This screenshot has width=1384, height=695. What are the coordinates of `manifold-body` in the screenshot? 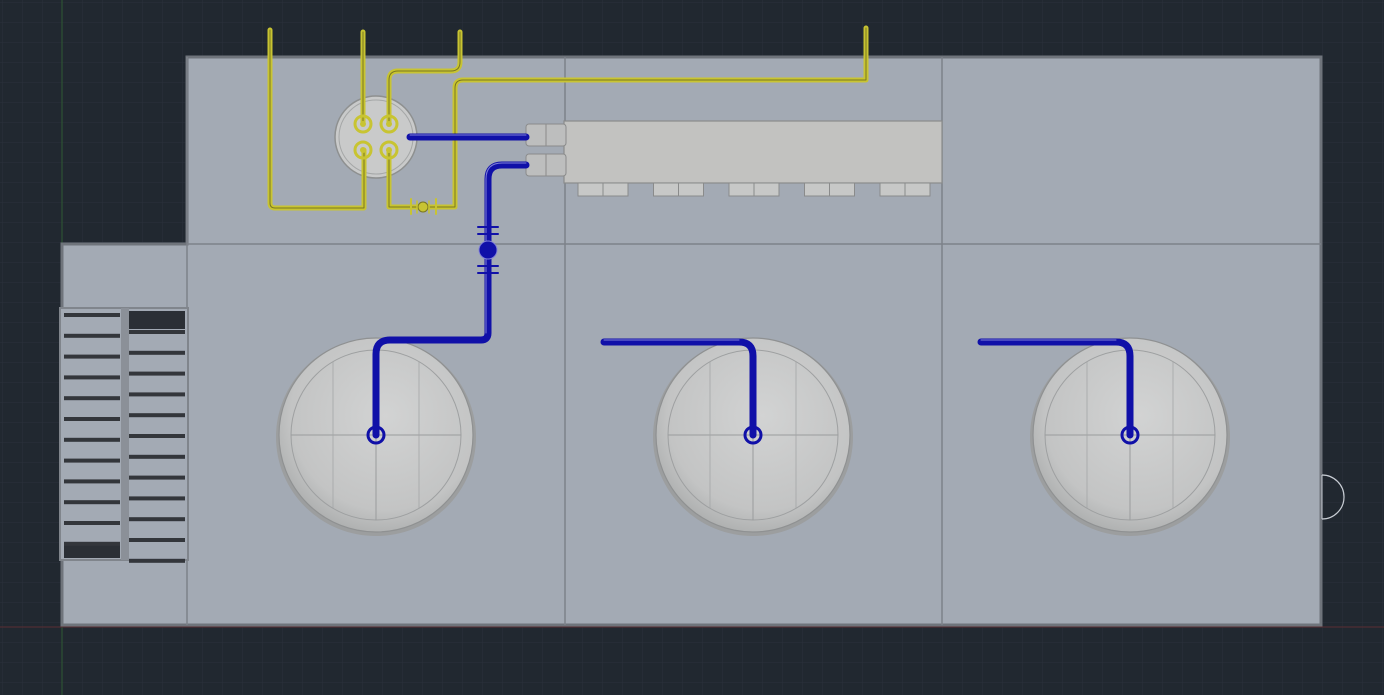 It's located at (753, 152).